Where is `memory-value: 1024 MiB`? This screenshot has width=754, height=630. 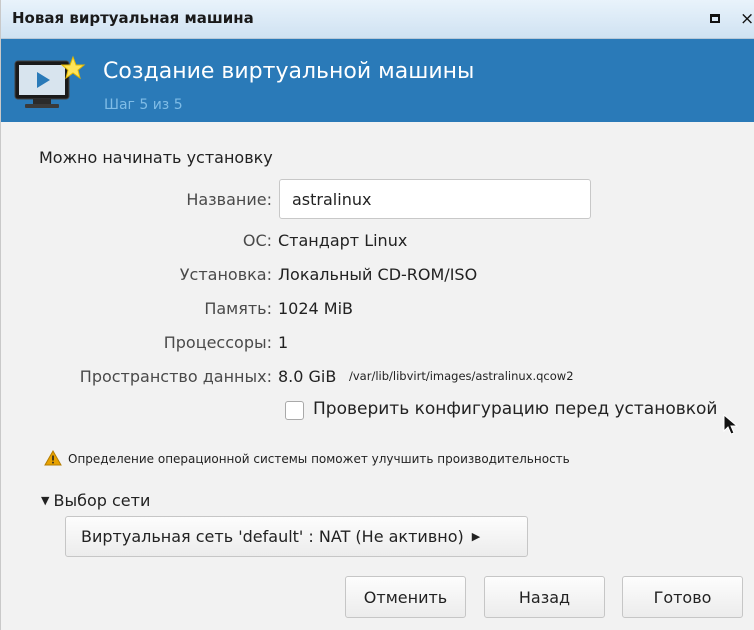
memory-value: 1024 MiB is located at coordinates (316, 308).